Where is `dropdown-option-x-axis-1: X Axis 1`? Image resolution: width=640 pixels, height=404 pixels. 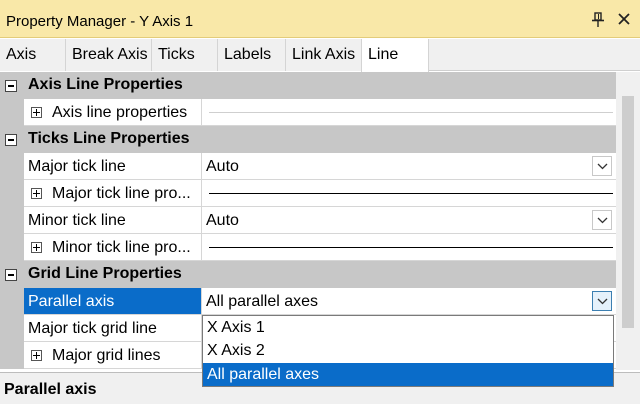 dropdown-option-x-axis-1: X Axis 1 is located at coordinates (408, 327).